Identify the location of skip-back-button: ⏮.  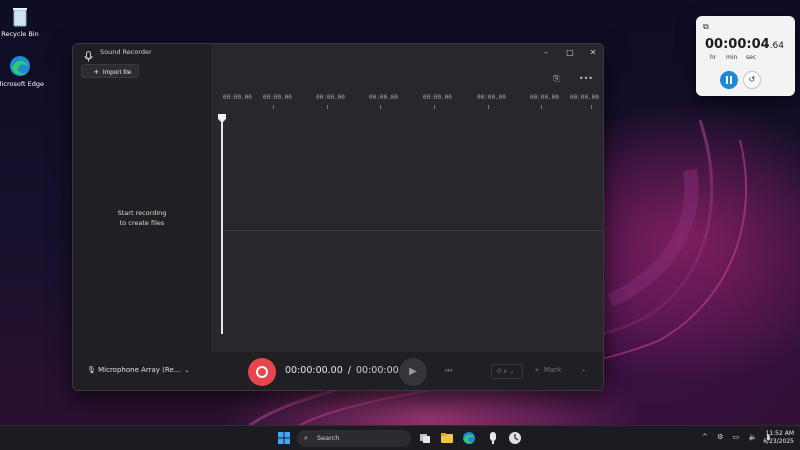
(448, 371).